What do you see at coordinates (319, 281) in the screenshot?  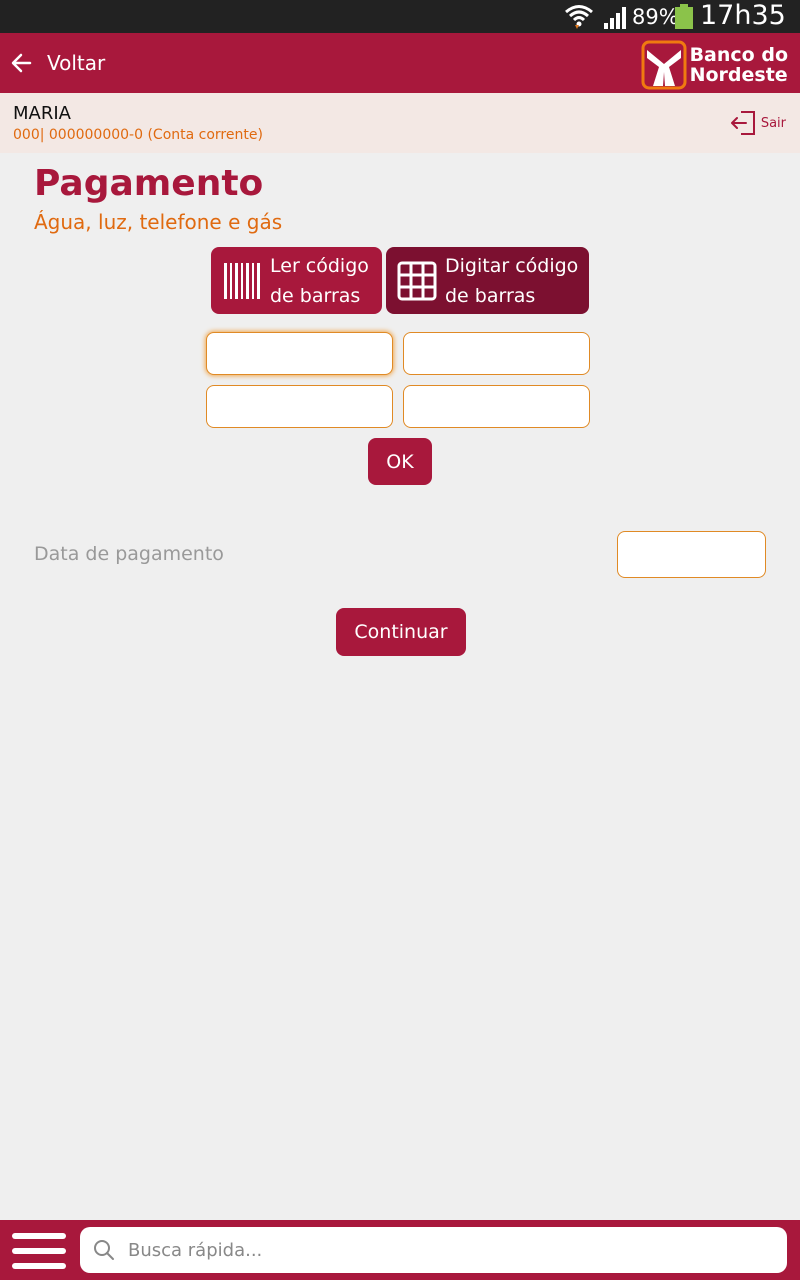 I see `scan-barcode-label: Ler código de barras` at bounding box center [319, 281].